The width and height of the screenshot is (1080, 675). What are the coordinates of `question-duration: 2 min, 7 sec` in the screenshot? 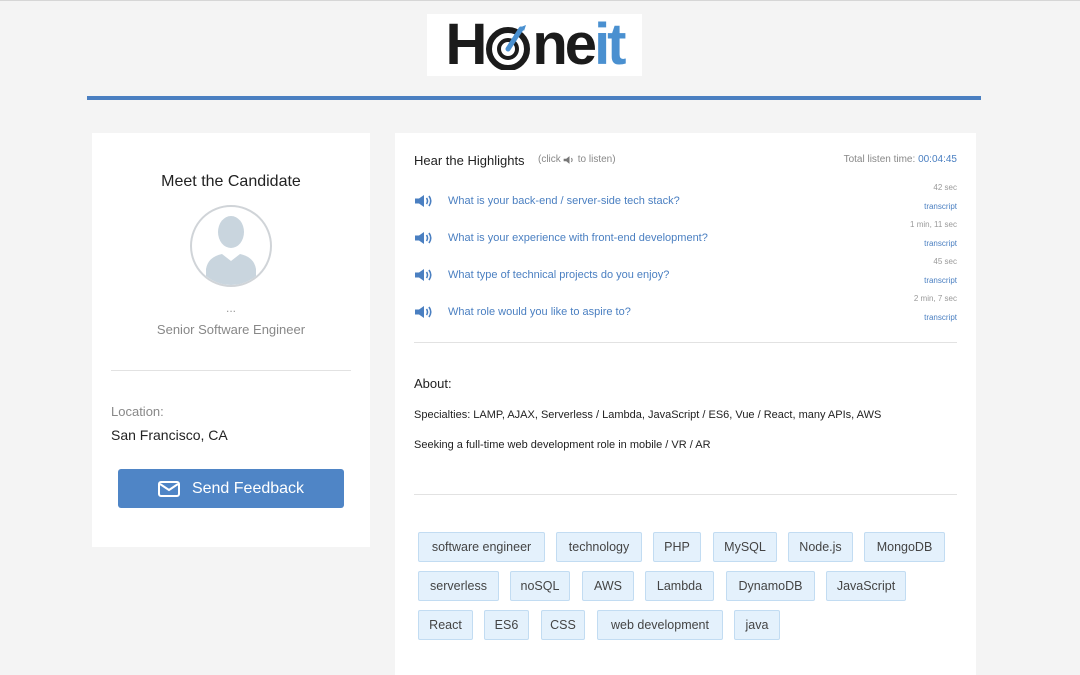 It's located at (935, 298).